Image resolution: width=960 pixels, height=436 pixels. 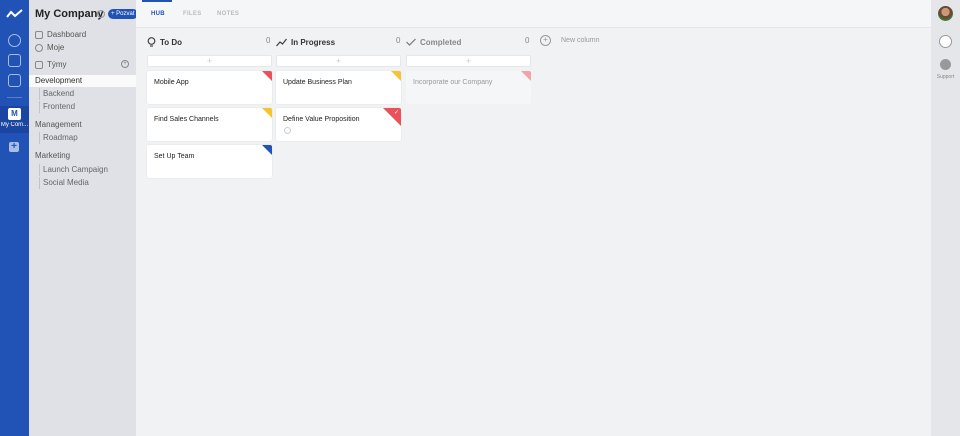 I want to click on sidebar-item-dashboard: Dashboard, so click(x=60, y=34).